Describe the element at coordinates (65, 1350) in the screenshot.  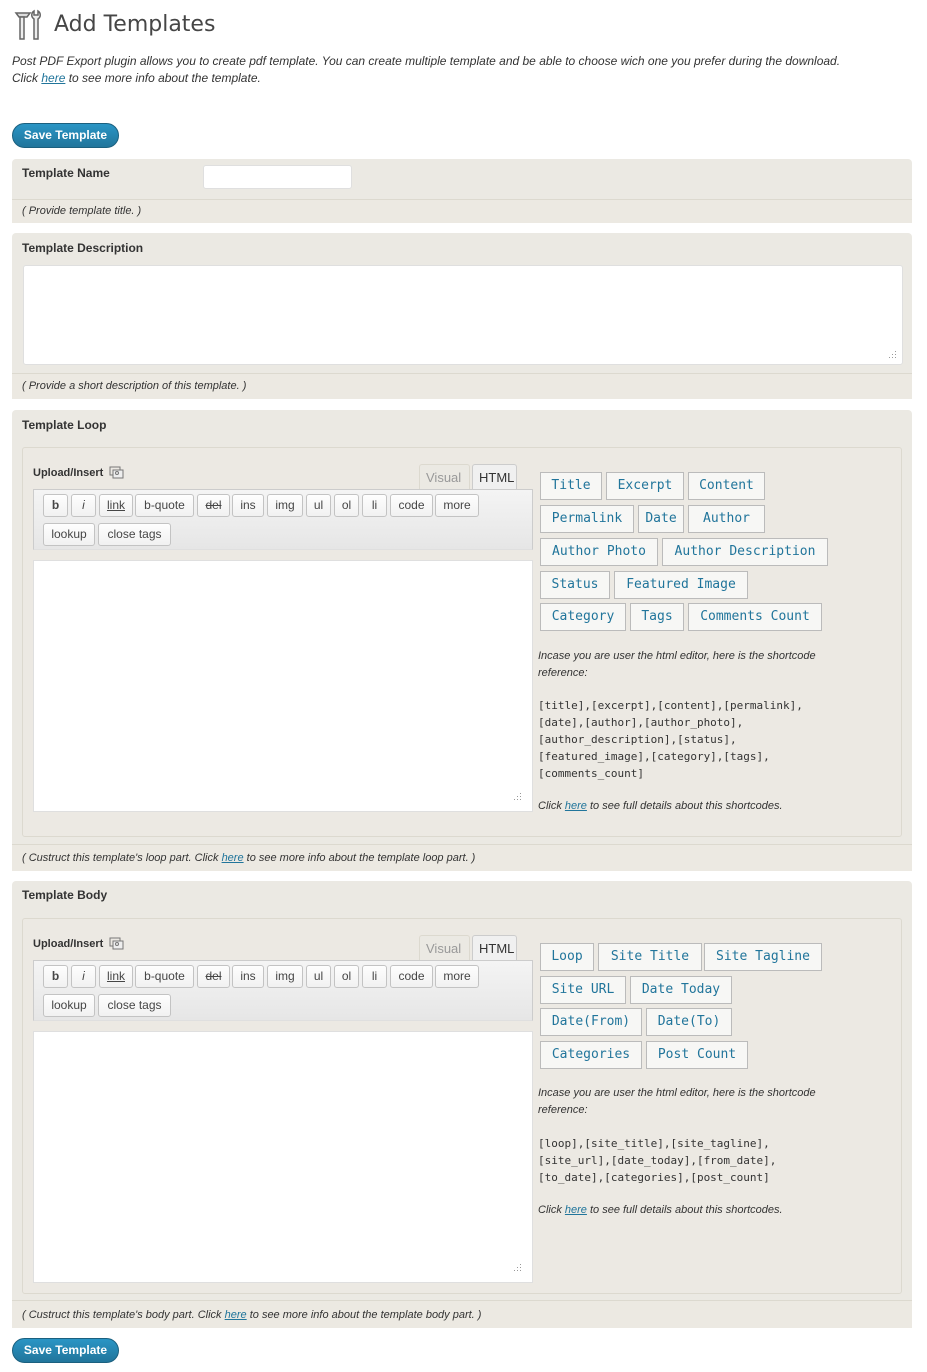
I see `save-template-button-bottom: Save Template` at that location.